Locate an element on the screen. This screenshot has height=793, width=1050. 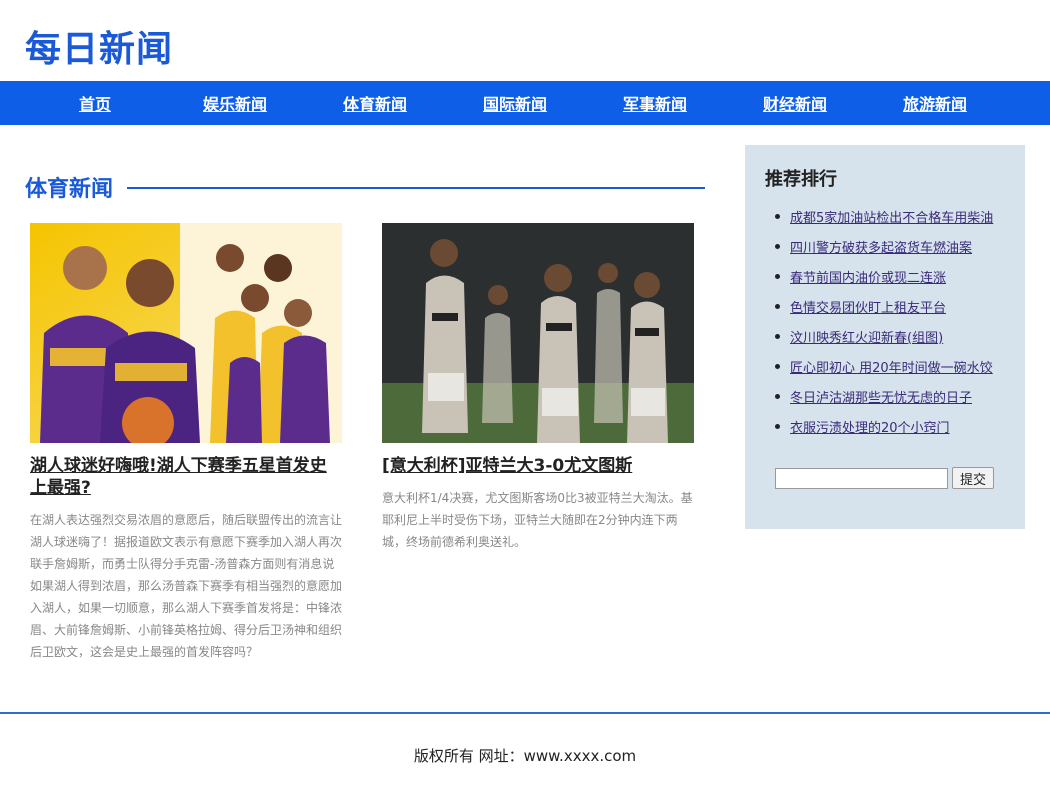
search-form: 提交 is located at coordinates (885, 478).